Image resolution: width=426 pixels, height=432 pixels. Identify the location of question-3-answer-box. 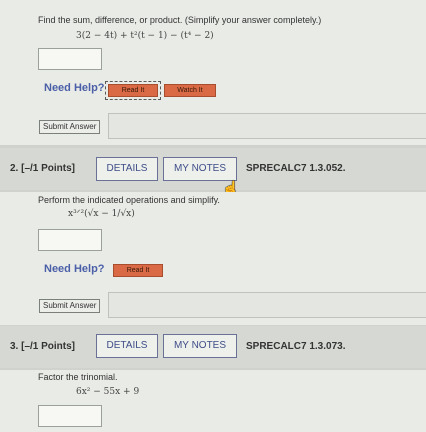
(70, 416).